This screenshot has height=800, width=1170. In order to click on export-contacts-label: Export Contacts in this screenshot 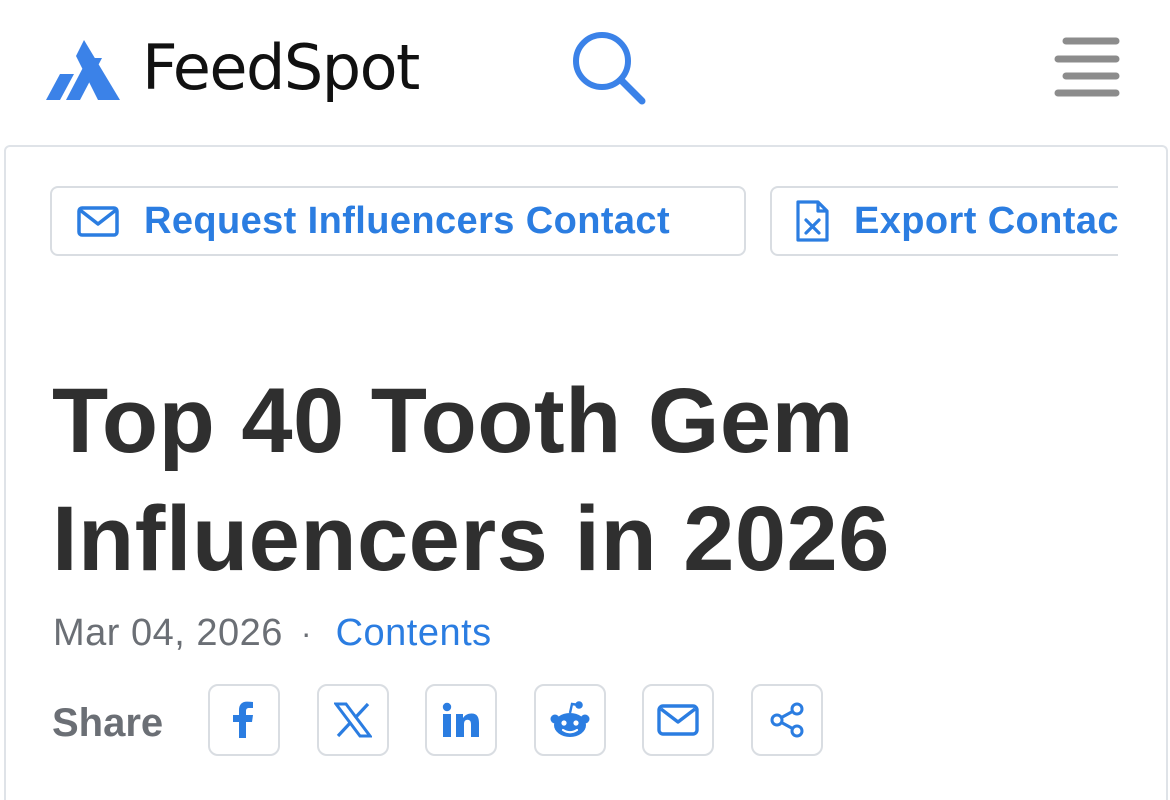, I will do `click(986, 220)`.